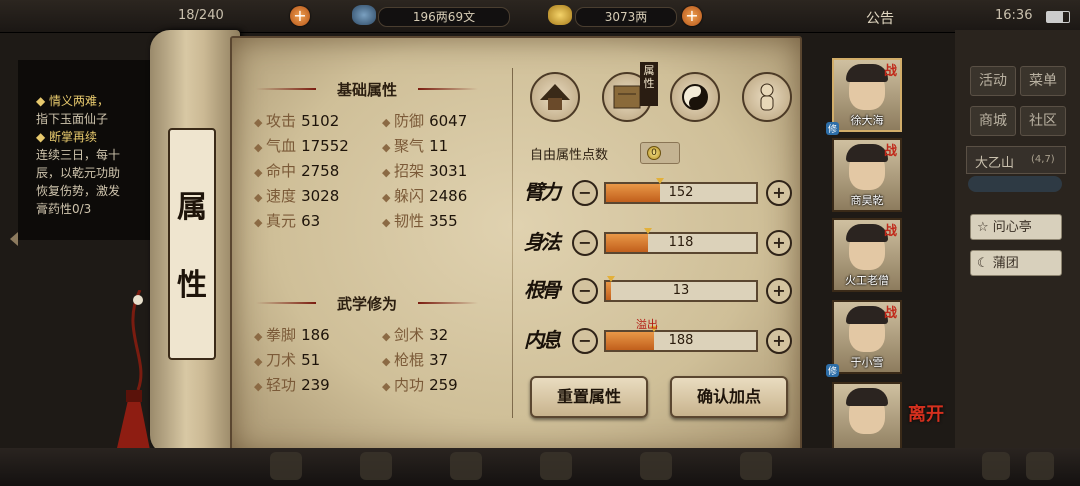 Image resolution: width=1080 pixels, height=486 pixels. What do you see at coordinates (364, 15) in the screenshot?
I see `copper-coin-icon` at bounding box center [364, 15].